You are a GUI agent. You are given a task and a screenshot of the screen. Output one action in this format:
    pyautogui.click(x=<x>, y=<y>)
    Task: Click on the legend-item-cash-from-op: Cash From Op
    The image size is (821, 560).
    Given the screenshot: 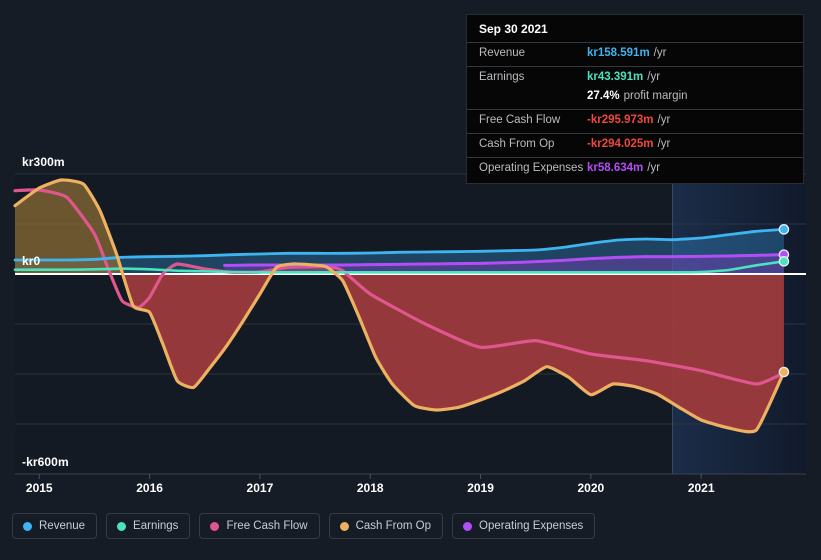 What is the action you would take?
    pyautogui.click(x=386, y=526)
    